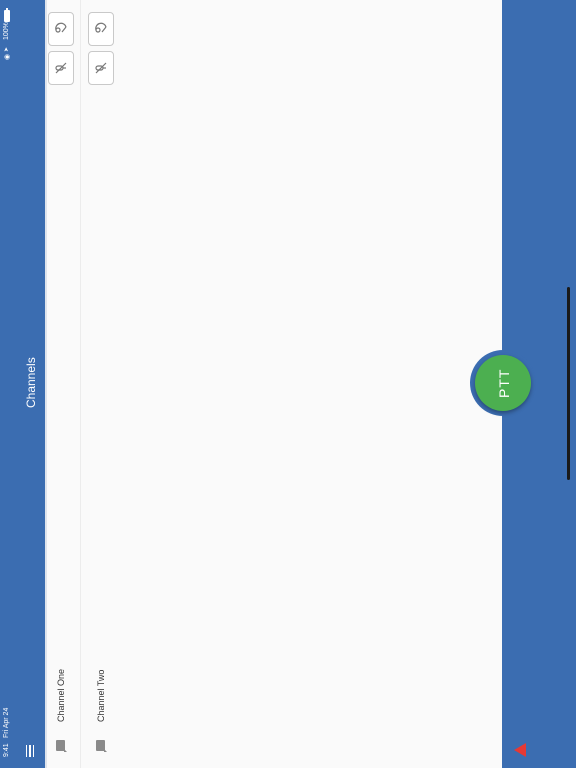 The image size is (576, 768). Describe the element at coordinates (30, 751) in the screenshot. I see `menu-icon` at that location.